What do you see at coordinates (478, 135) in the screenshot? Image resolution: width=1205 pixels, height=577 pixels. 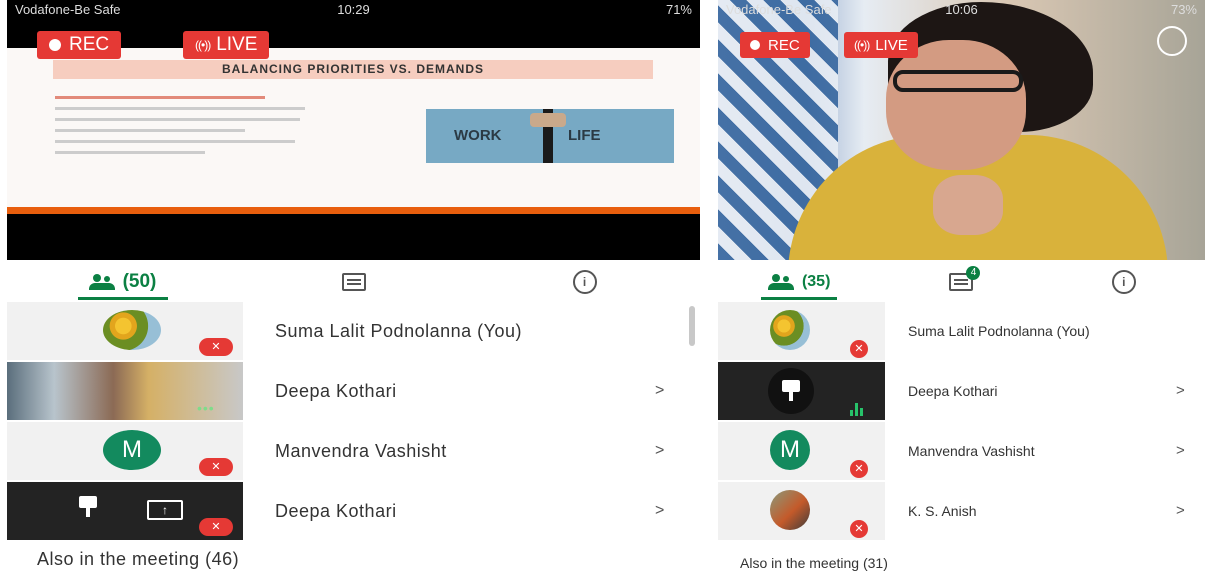 I see `work-word: WORK` at bounding box center [478, 135].